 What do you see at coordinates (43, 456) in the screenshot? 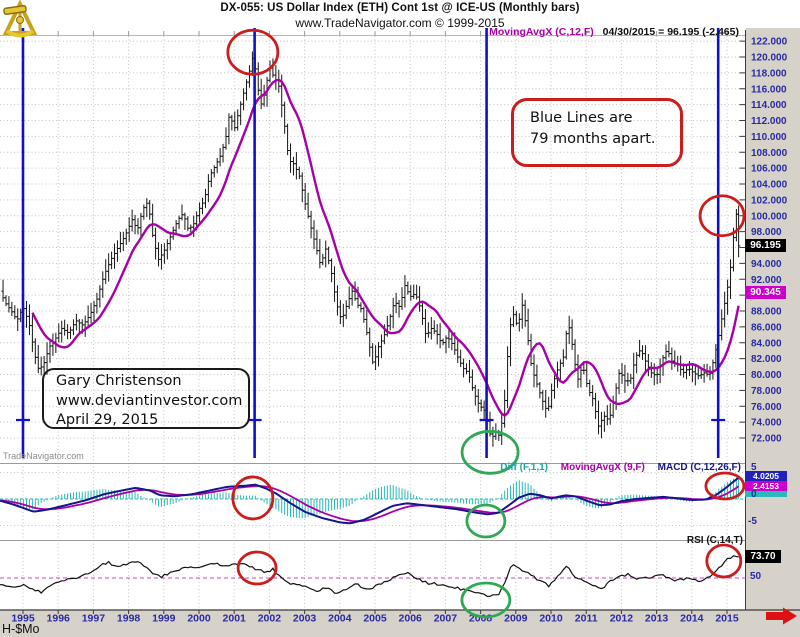
I see `watermark-text: TradeNavigator.com` at bounding box center [43, 456].